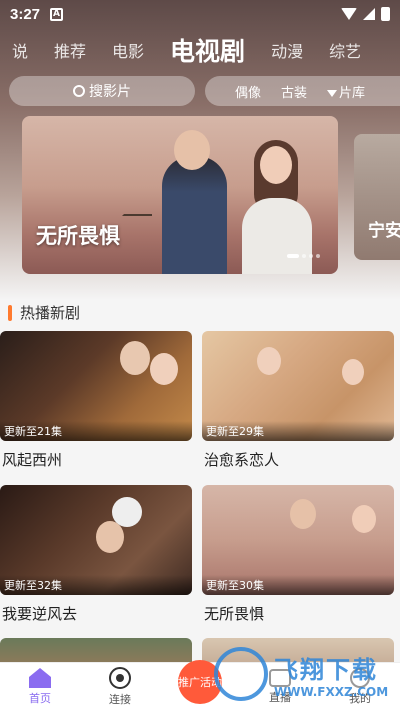  I want to click on drama-title: 治愈系恋人, so click(242, 460).